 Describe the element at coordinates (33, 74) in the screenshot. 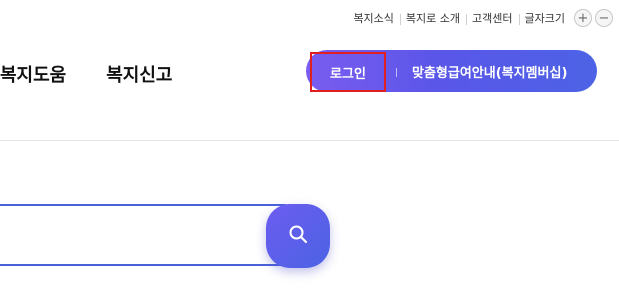

I see `nav-item-welfare-help: 복지도움` at that location.